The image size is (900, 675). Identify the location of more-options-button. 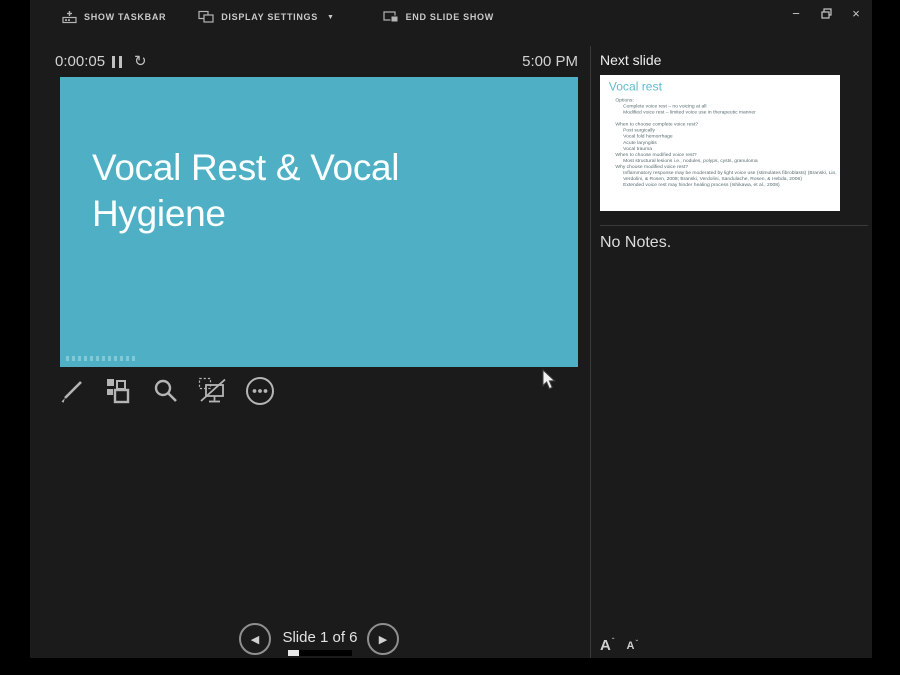
(260, 391).